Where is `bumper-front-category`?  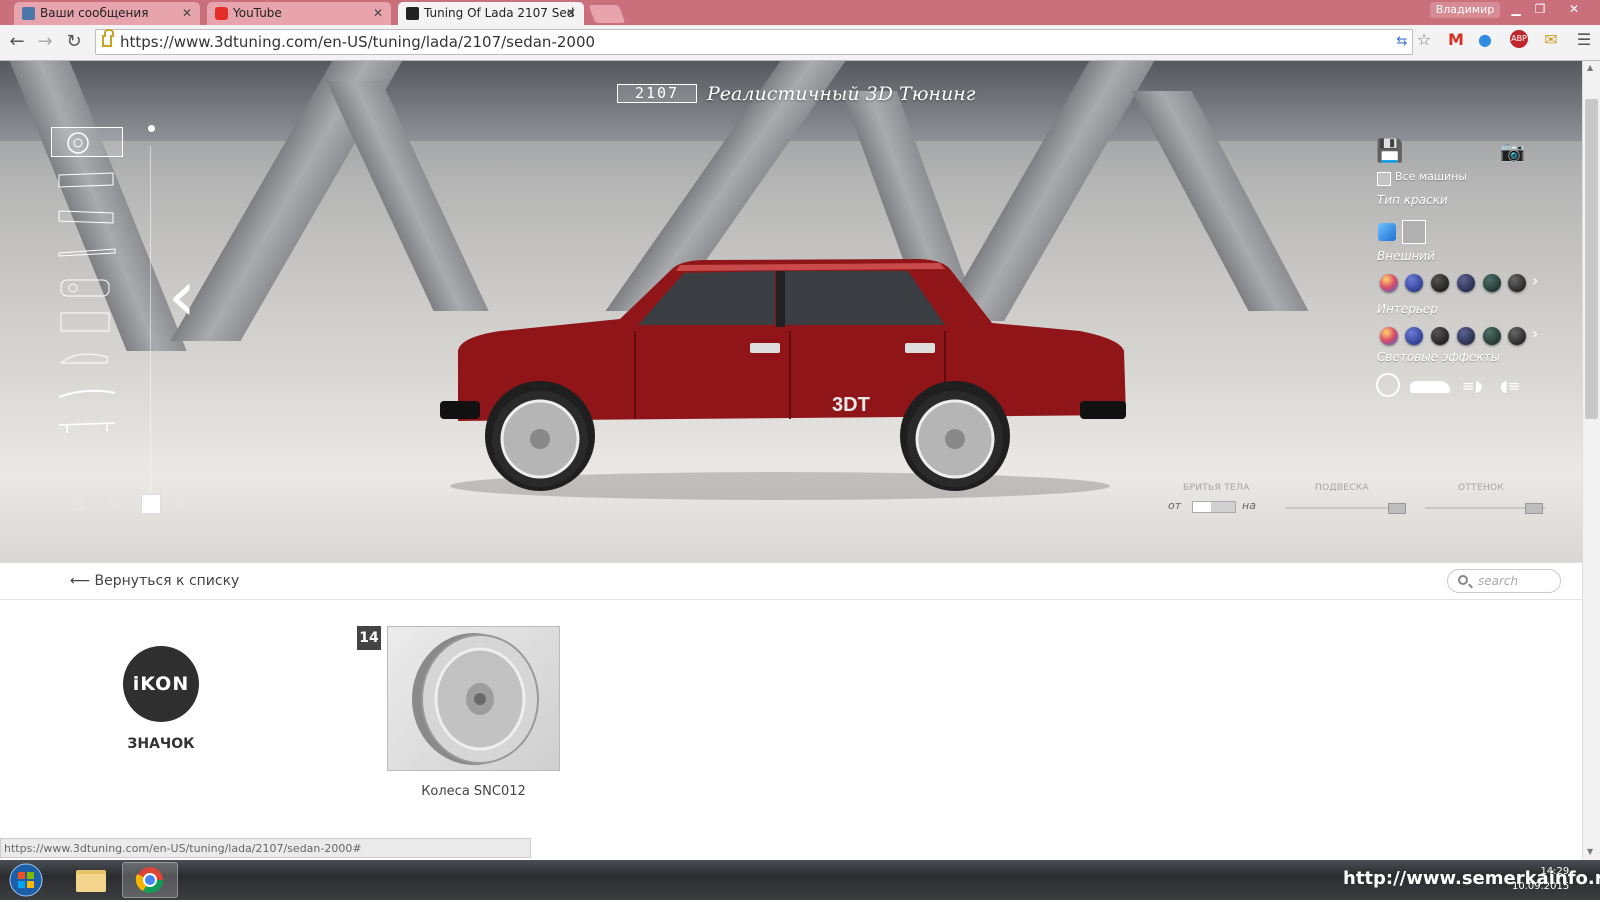 bumper-front-category is located at coordinates (87, 180).